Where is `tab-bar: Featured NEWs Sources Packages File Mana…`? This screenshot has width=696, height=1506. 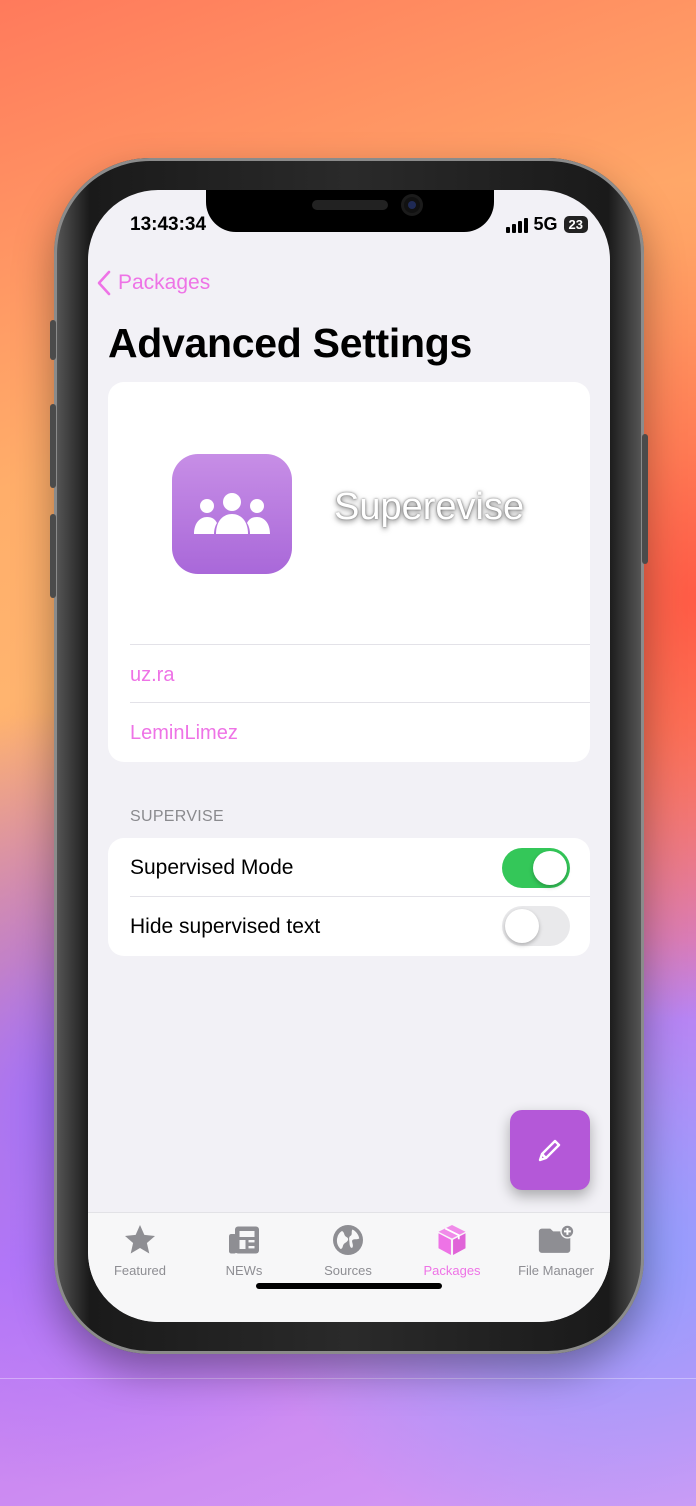
tab-bar: Featured NEWs Sources Packages File Mana… is located at coordinates (349, 1267).